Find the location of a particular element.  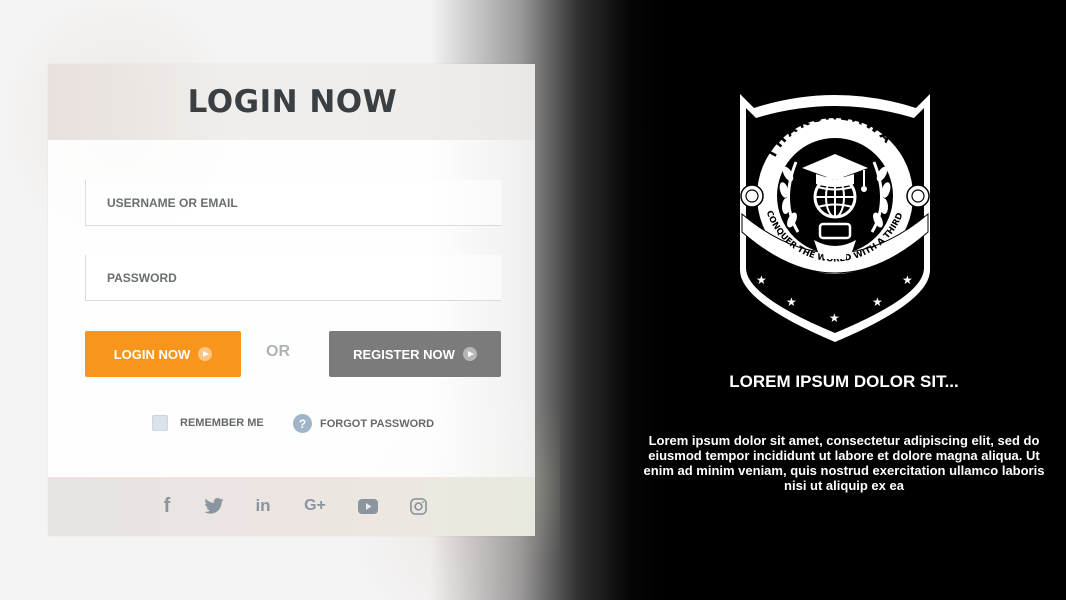

remember-me-checkbox is located at coordinates (160, 423).